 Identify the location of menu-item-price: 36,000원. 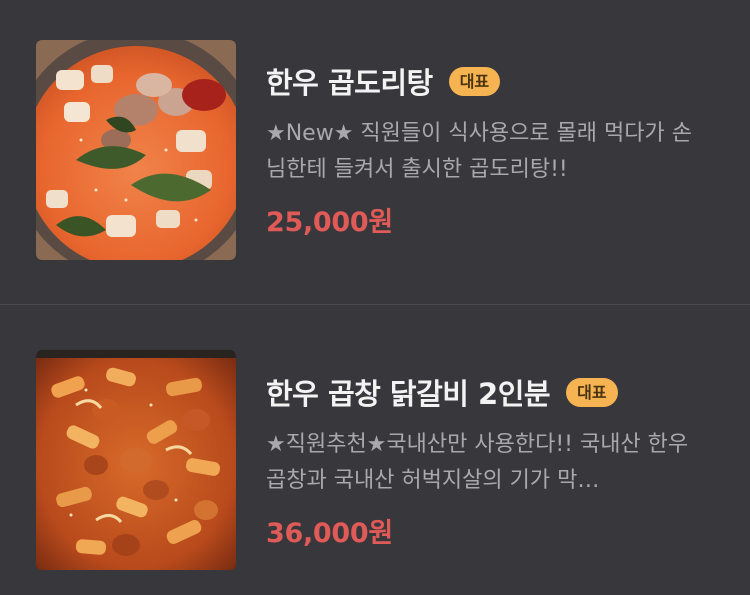
(329, 533).